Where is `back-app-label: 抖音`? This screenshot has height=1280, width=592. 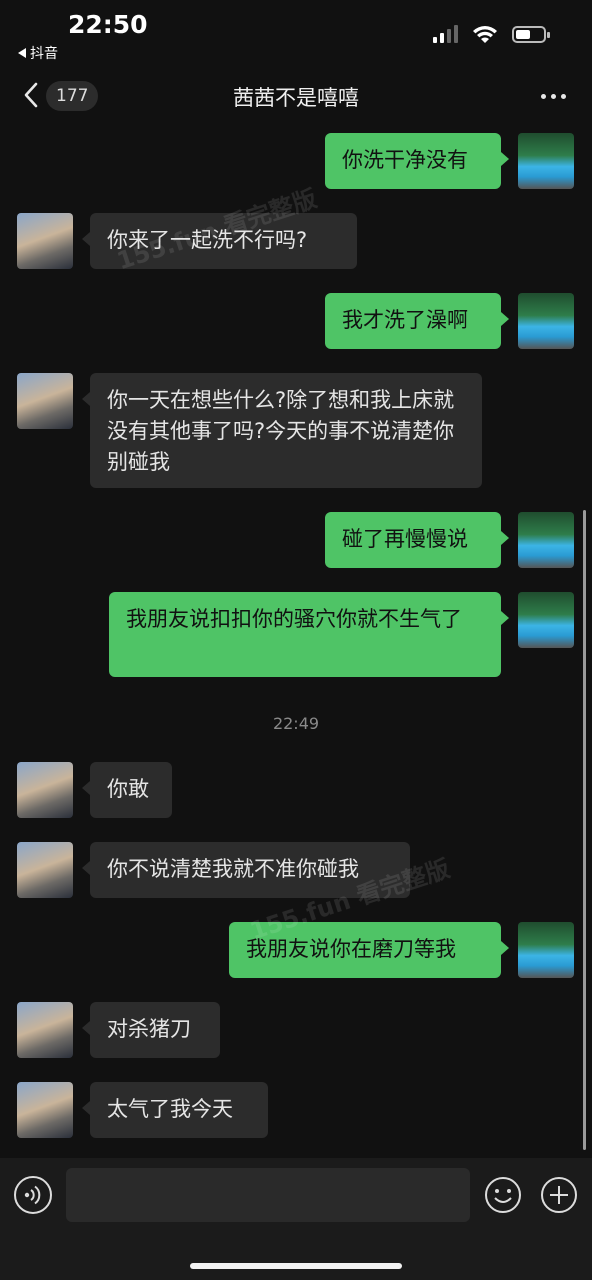 back-app-label: 抖音 is located at coordinates (44, 54).